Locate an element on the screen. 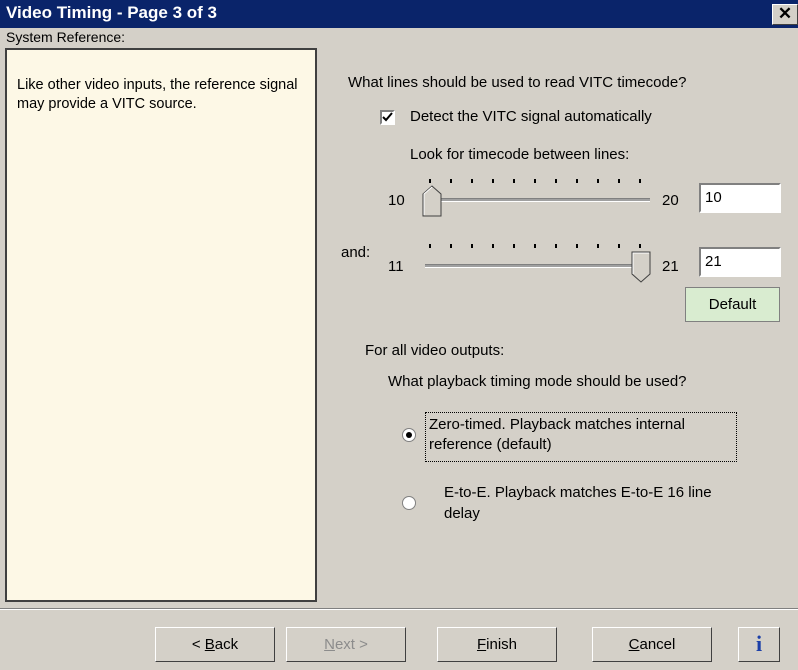 The height and width of the screenshot is (670, 798). next-button: Next > is located at coordinates (346, 644).